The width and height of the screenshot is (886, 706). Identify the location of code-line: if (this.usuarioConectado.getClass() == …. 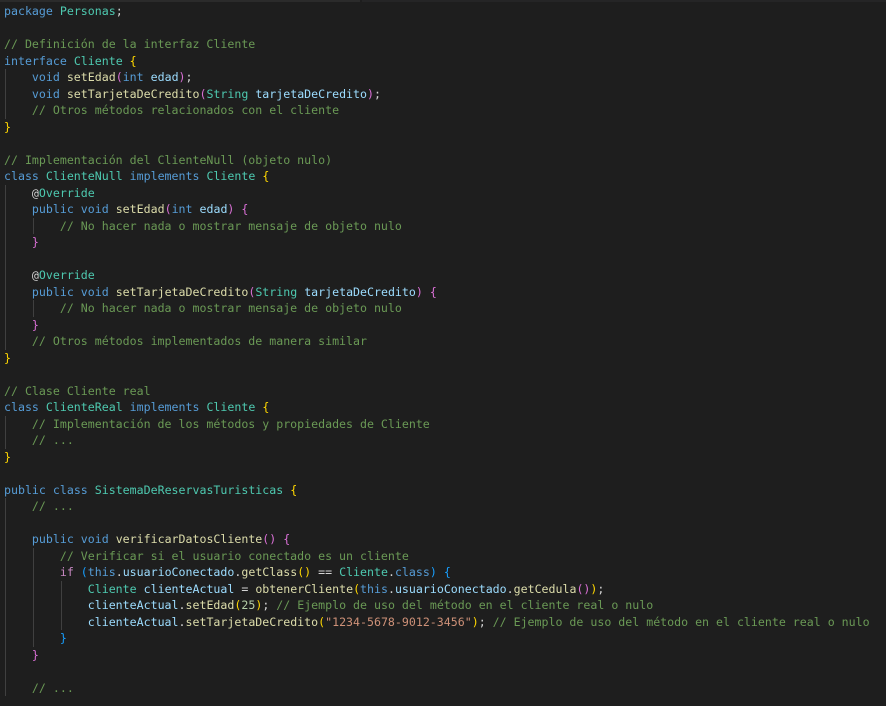
(437, 572).